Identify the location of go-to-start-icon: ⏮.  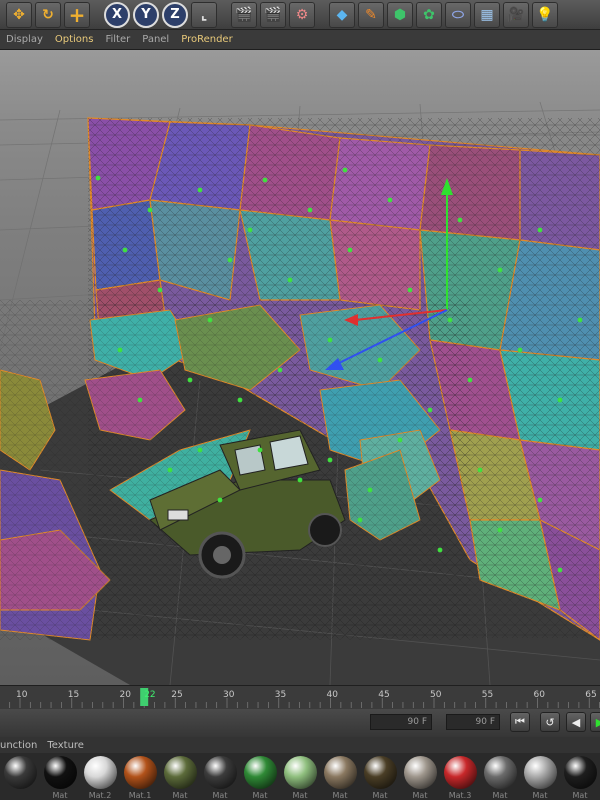
(520, 722).